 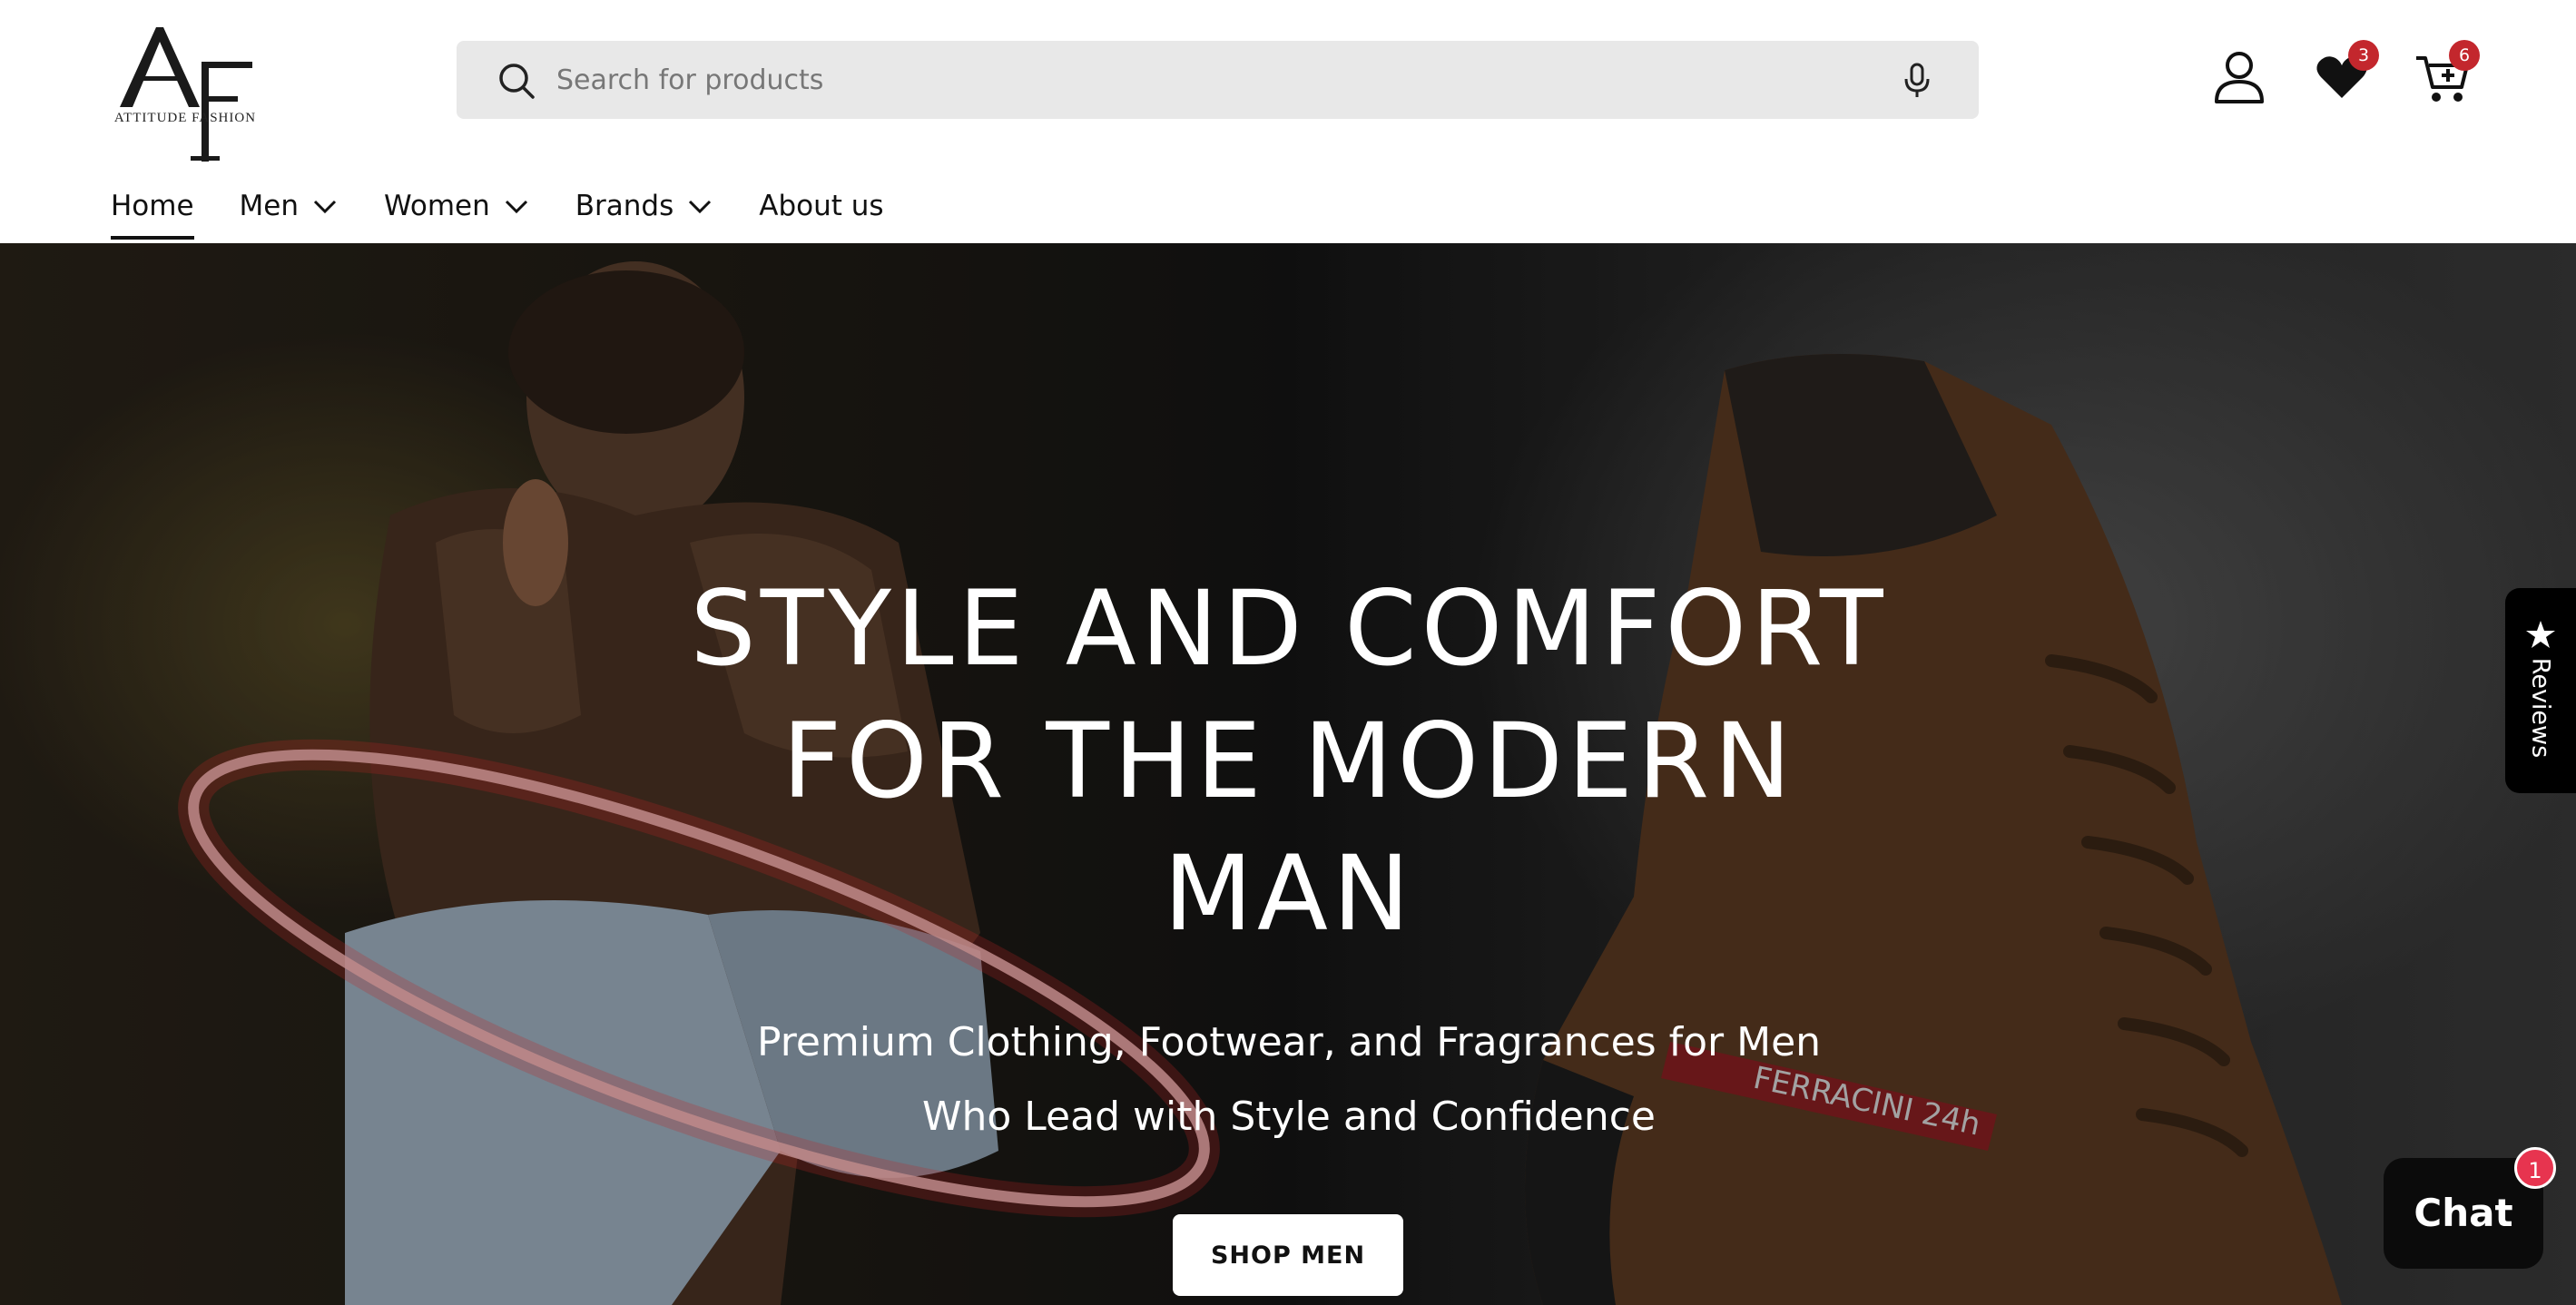 I want to click on nav-item-women: Women, so click(x=457, y=207).